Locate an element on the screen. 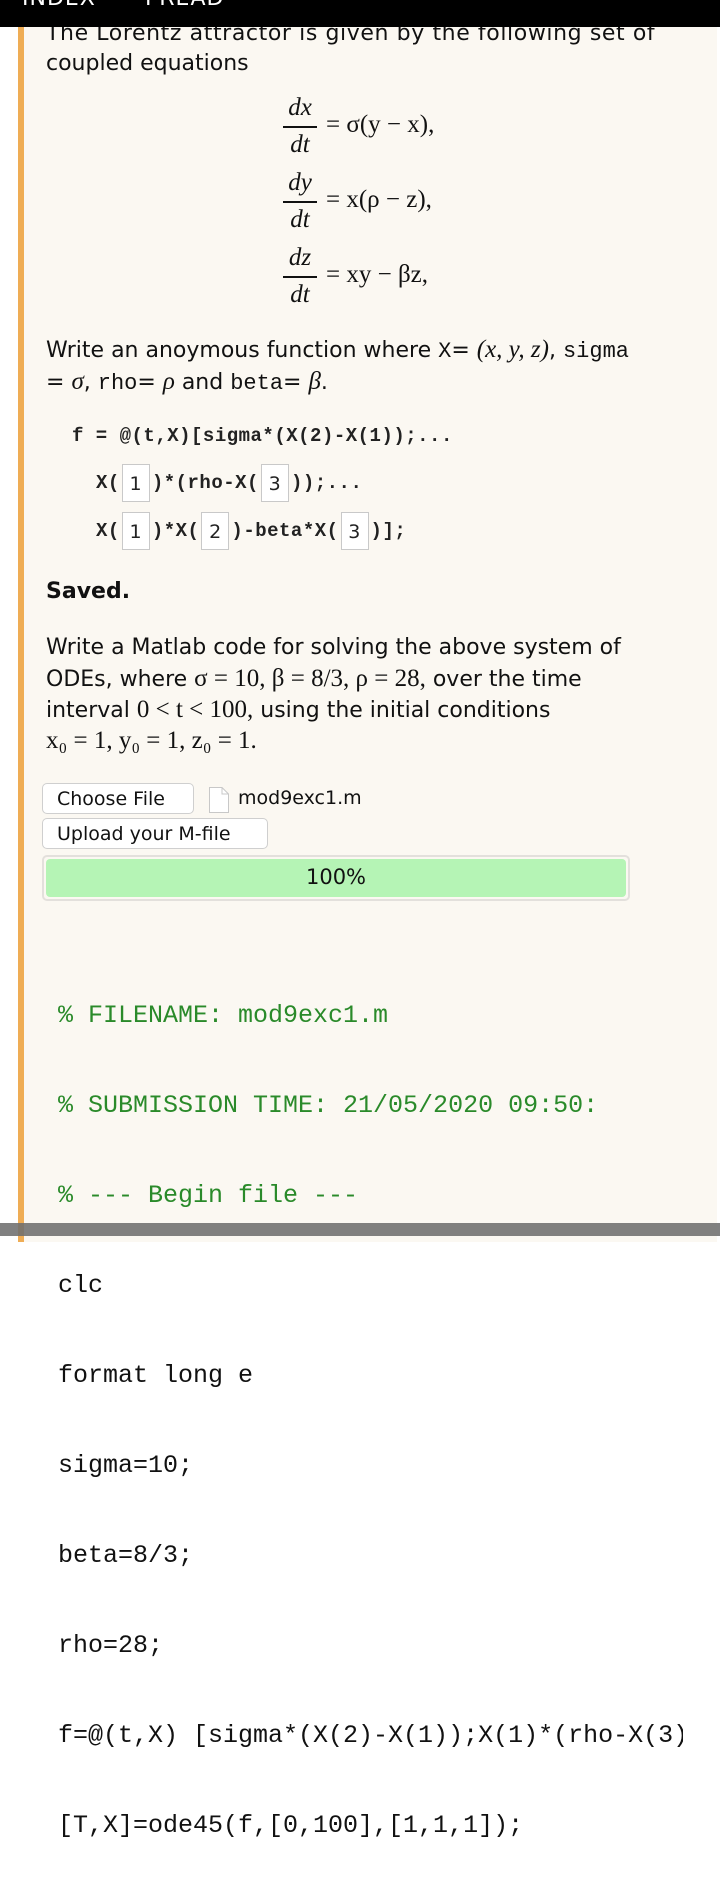 This screenshot has height=1901, width=720. upload-mfile-button: Upload your M-file is located at coordinates (155, 833).